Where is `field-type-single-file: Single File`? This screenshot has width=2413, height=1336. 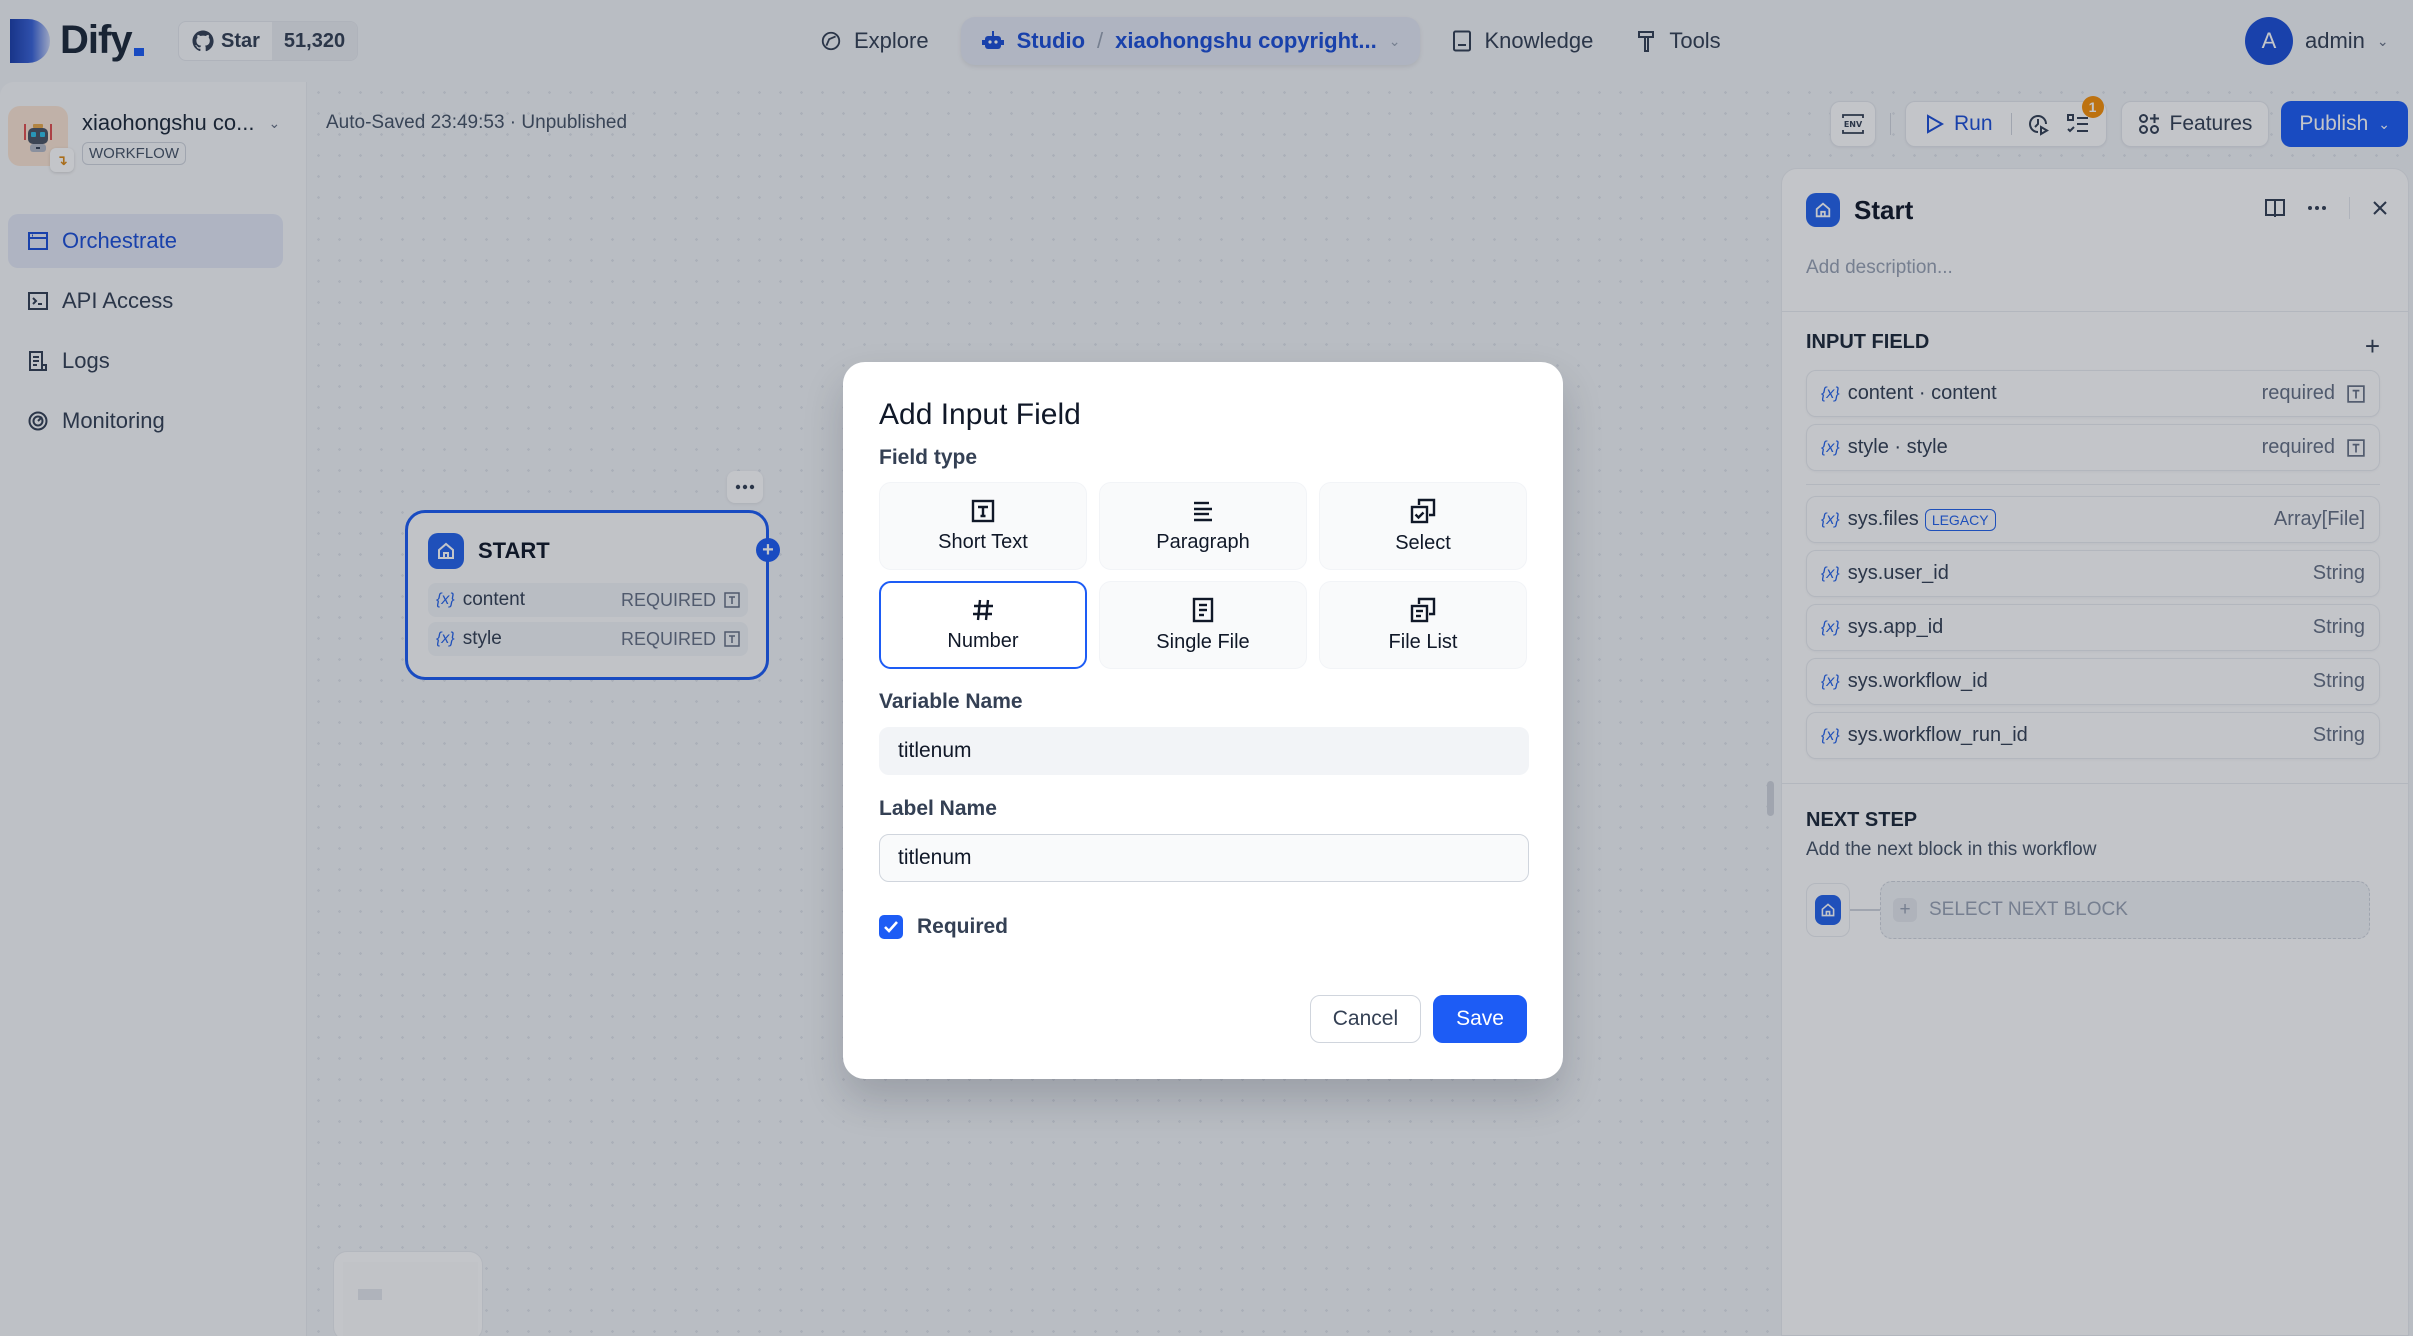
field-type-single-file: Single File is located at coordinates (1203, 625).